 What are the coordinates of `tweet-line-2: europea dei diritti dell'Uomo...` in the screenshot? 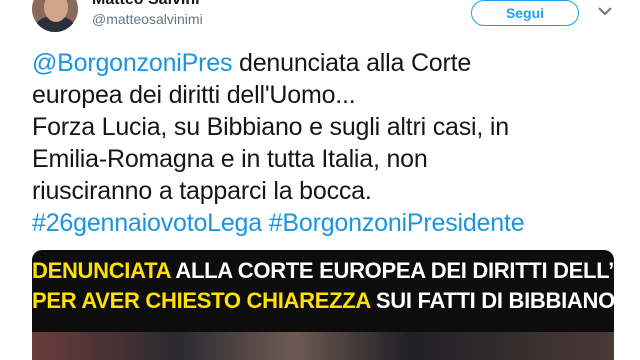 It's located at (194, 95).